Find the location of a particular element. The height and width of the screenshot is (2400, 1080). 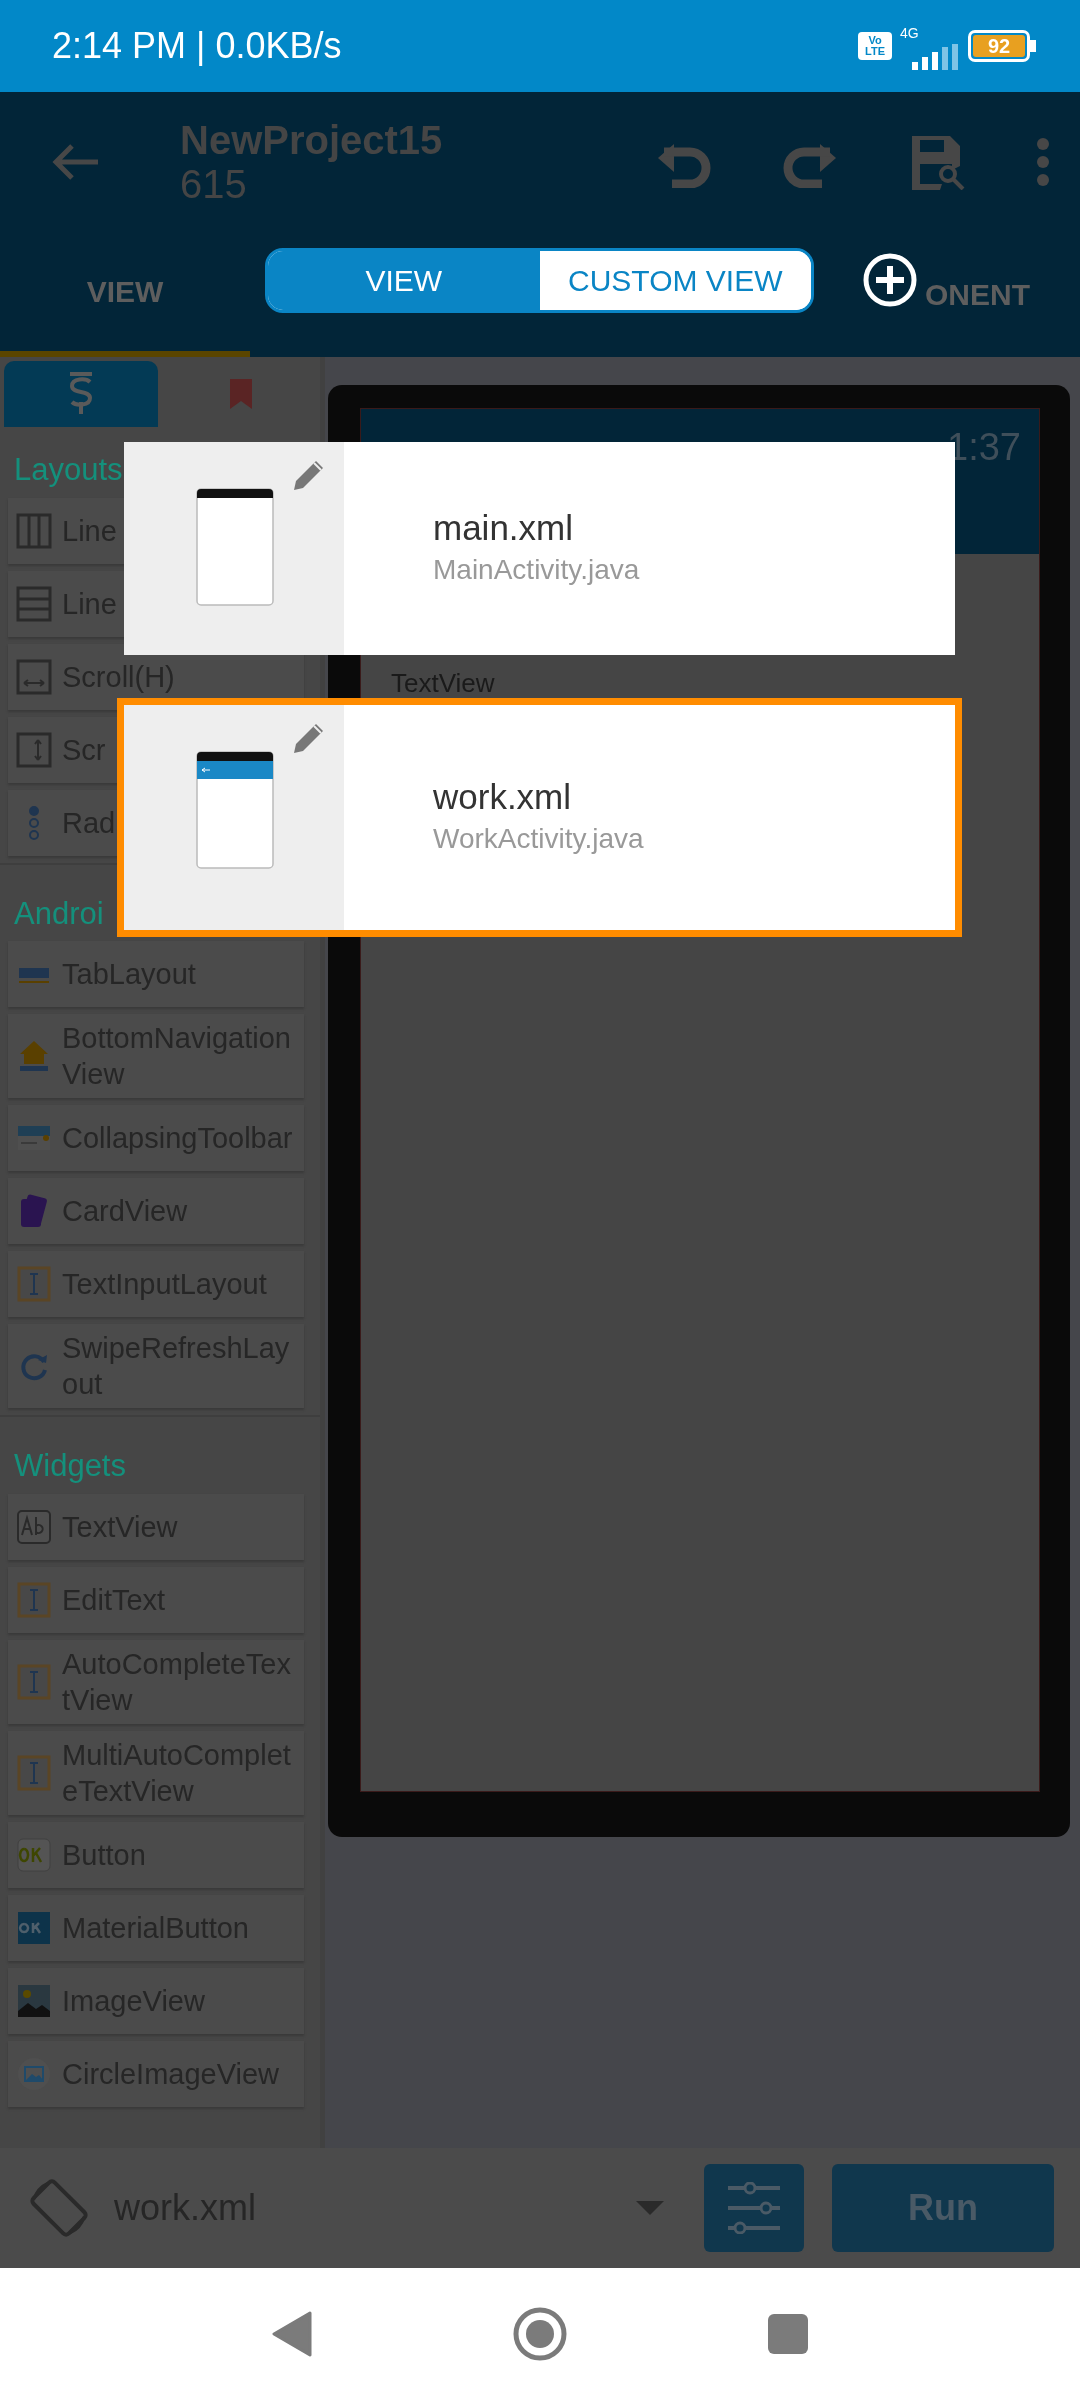

network-type: 4G is located at coordinates (909, 33).